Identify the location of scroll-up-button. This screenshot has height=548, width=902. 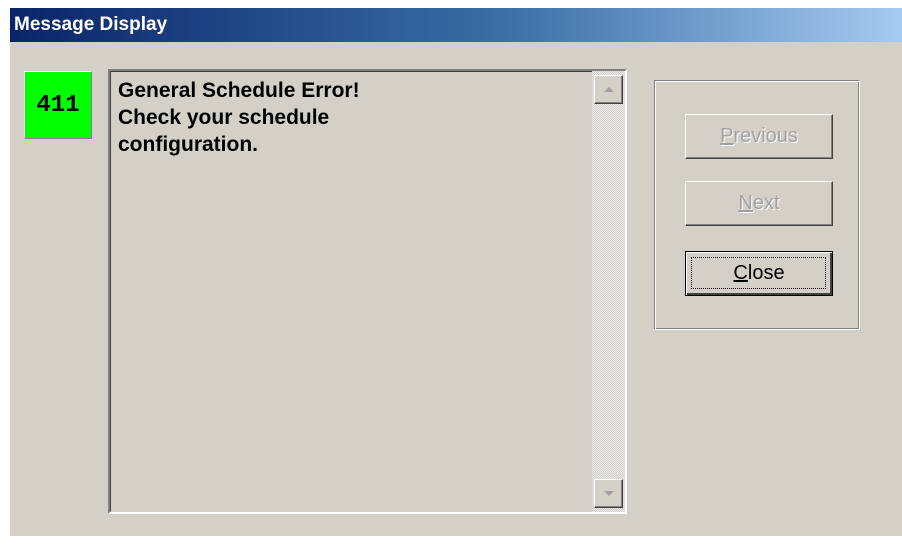
(608, 89).